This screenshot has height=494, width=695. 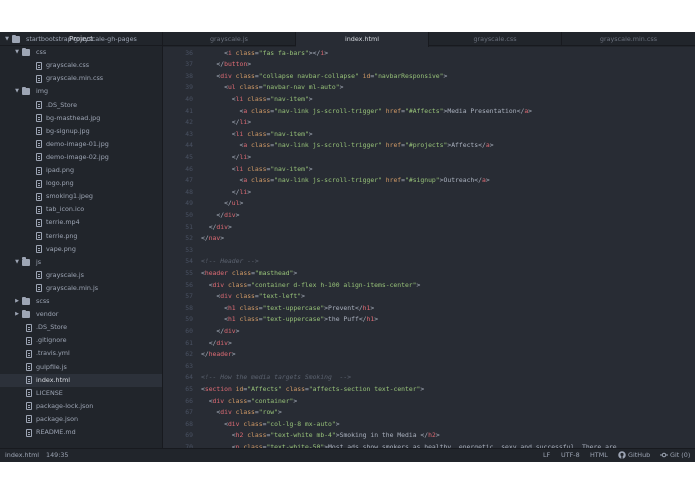 What do you see at coordinates (495, 39) in the screenshot?
I see `tab-grayscale-css: grayscale.css` at bounding box center [495, 39].